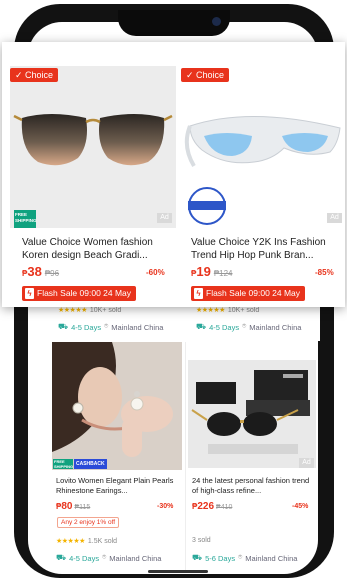 The image size is (347, 579). I want to click on current-price: ₱226, so click(203, 506).